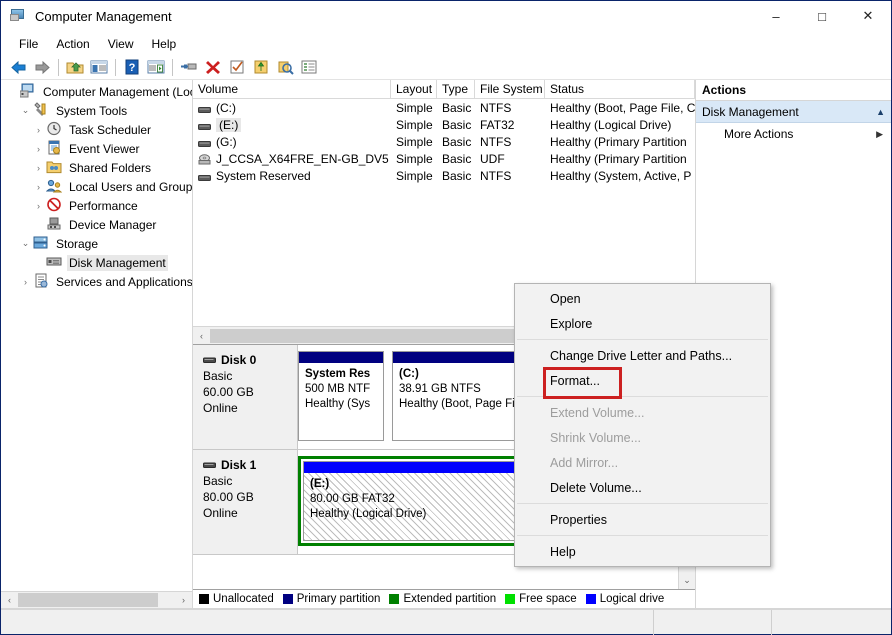 The height and width of the screenshot is (635, 892). Describe the element at coordinates (96, 186) in the screenshot. I see `tree-item-local-users-and-groups: › Local Users and Groups` at that location.